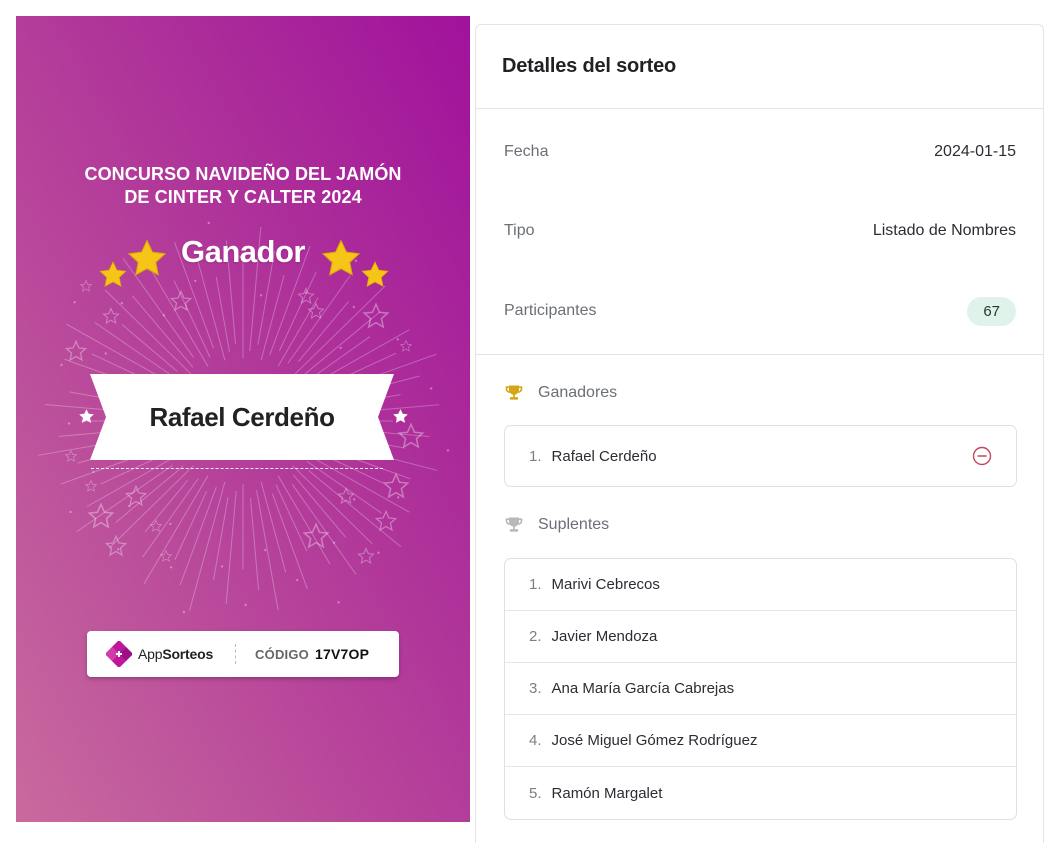  I want to click on winner-ribbon: Rafael Cerdeño, so click(242, 417).